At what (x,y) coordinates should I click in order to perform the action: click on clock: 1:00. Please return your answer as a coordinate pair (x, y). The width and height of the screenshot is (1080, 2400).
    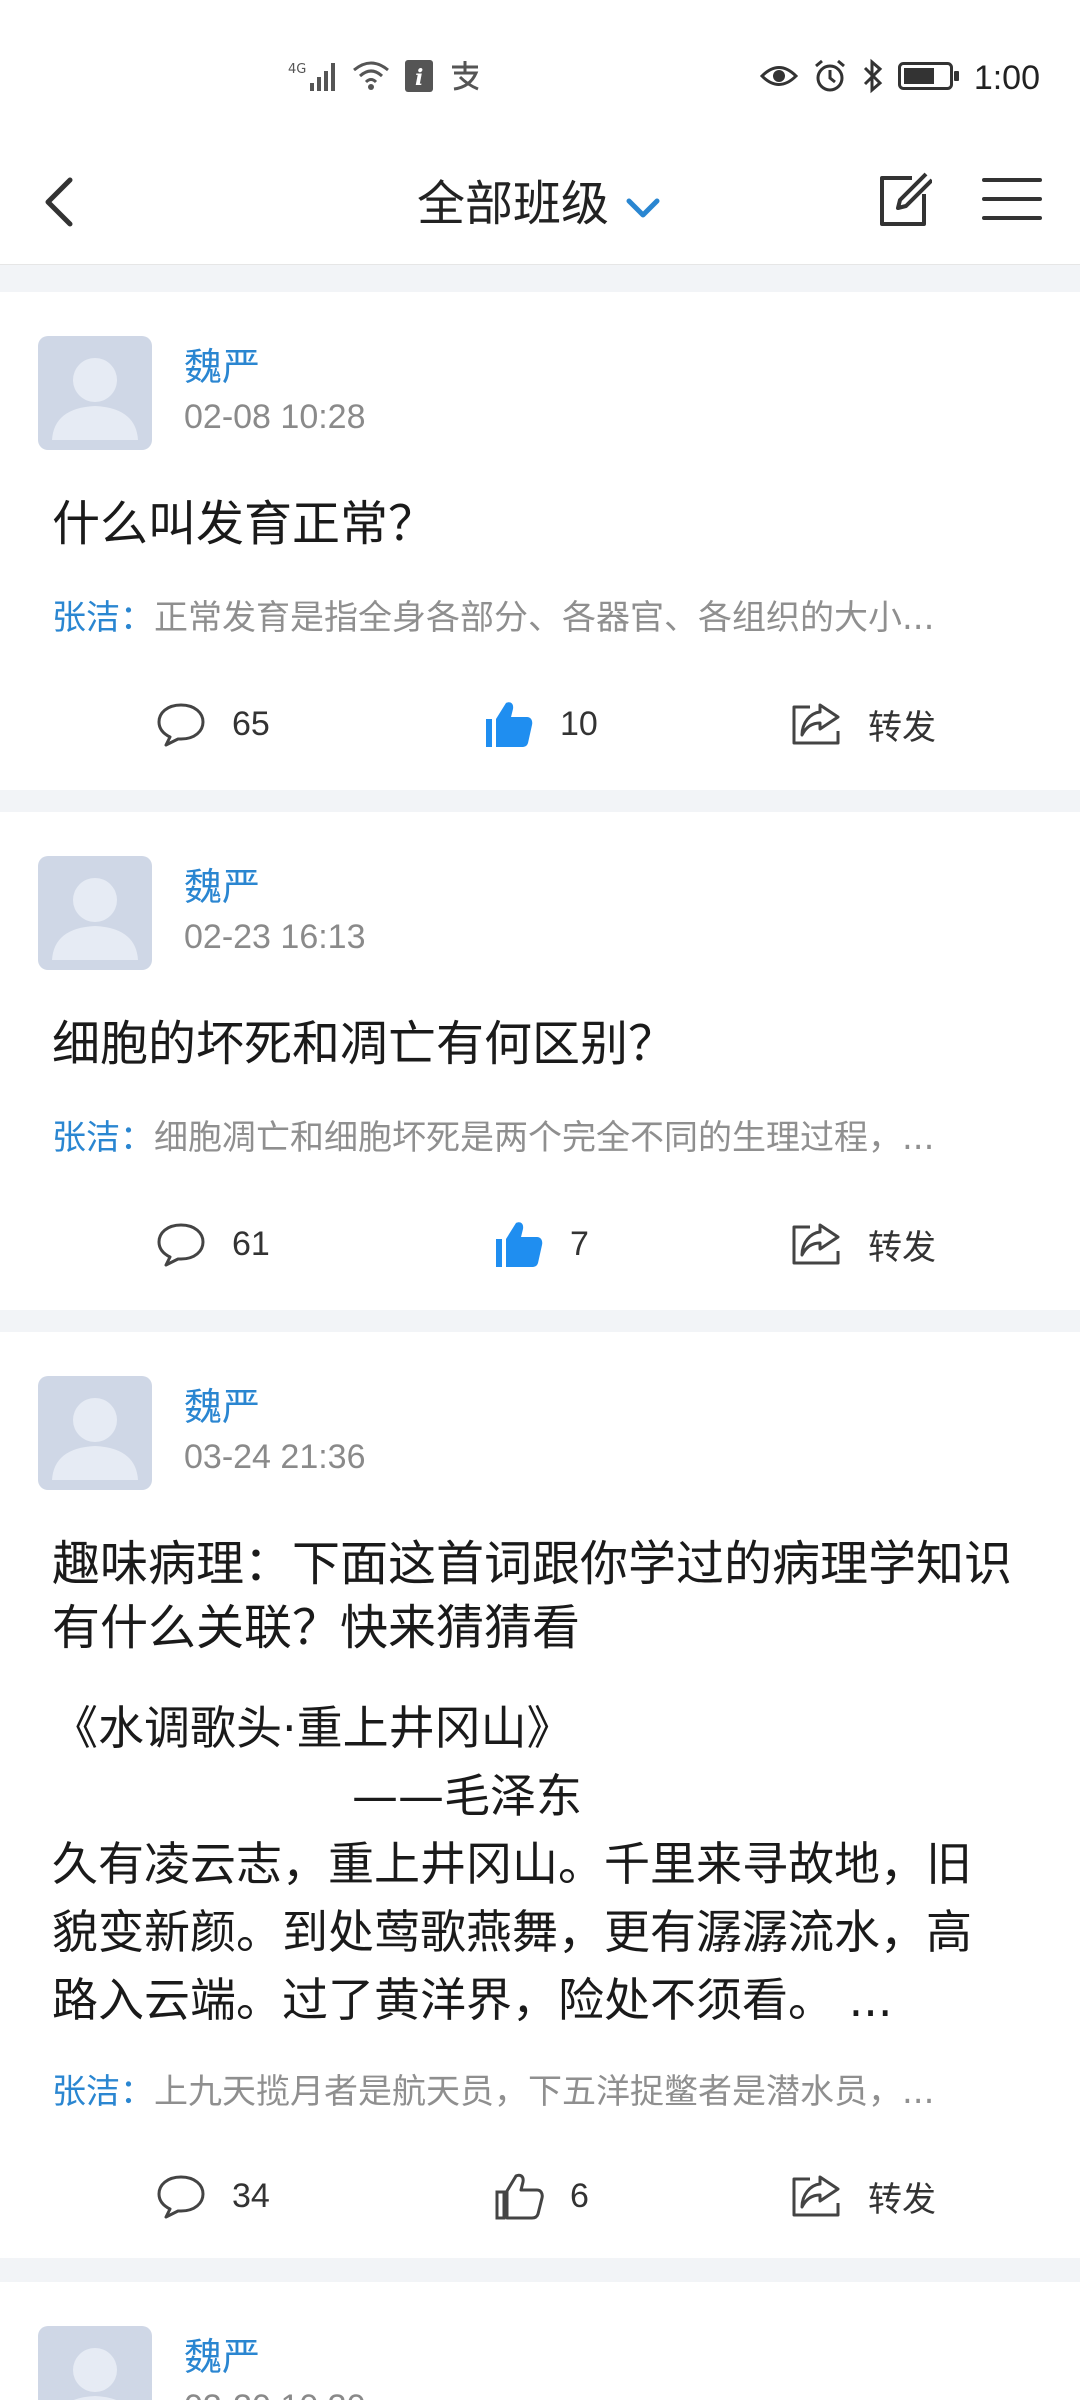
    Looking at the image, I should click on (1006, 77).